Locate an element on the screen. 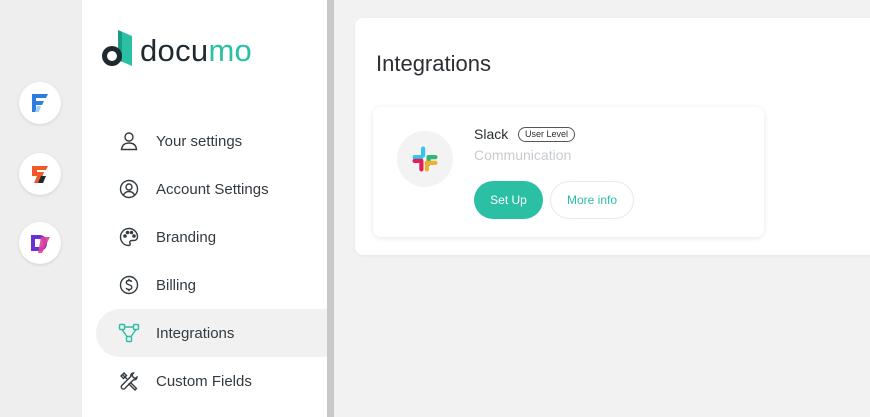 The height and width of the screenshot is (417, 870). sidebar-item-label: Account Settings is located at coordinates (212, 189).